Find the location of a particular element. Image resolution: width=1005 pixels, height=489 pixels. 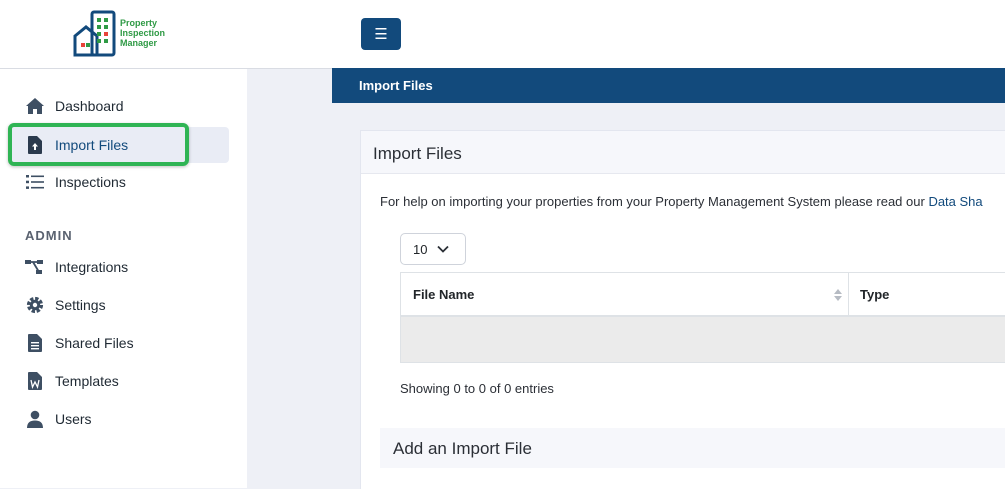

sidebar-item-templates: Templates is located at coordinates (118, 381).